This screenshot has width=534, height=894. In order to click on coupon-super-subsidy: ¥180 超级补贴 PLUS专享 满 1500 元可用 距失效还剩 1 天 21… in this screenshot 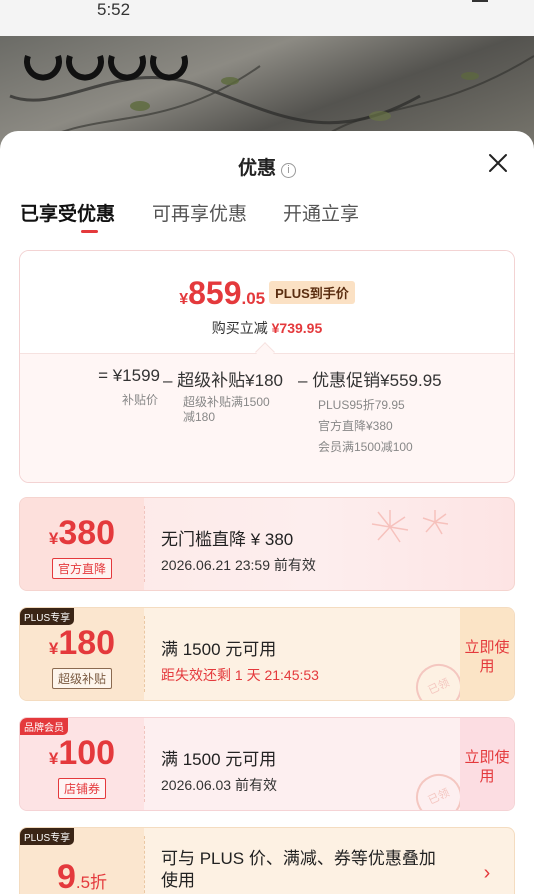, I will do `click(267, 654)`.